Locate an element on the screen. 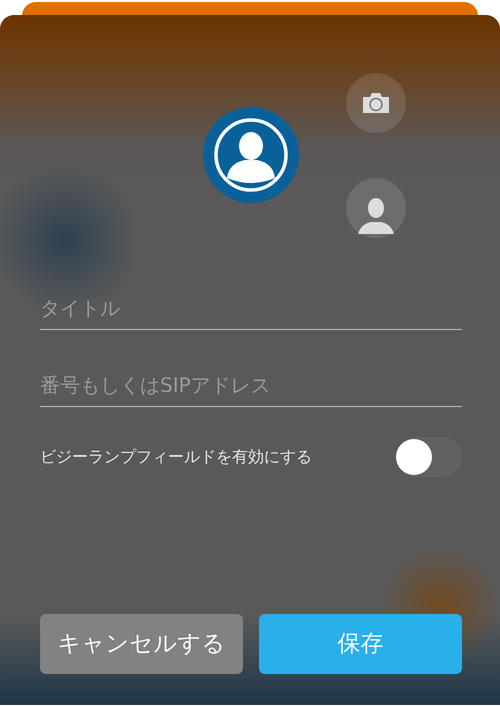 Image resolution: width=500 pixels, height=706 pixels. input-field: タイトル is located at coordinates (251, 307).